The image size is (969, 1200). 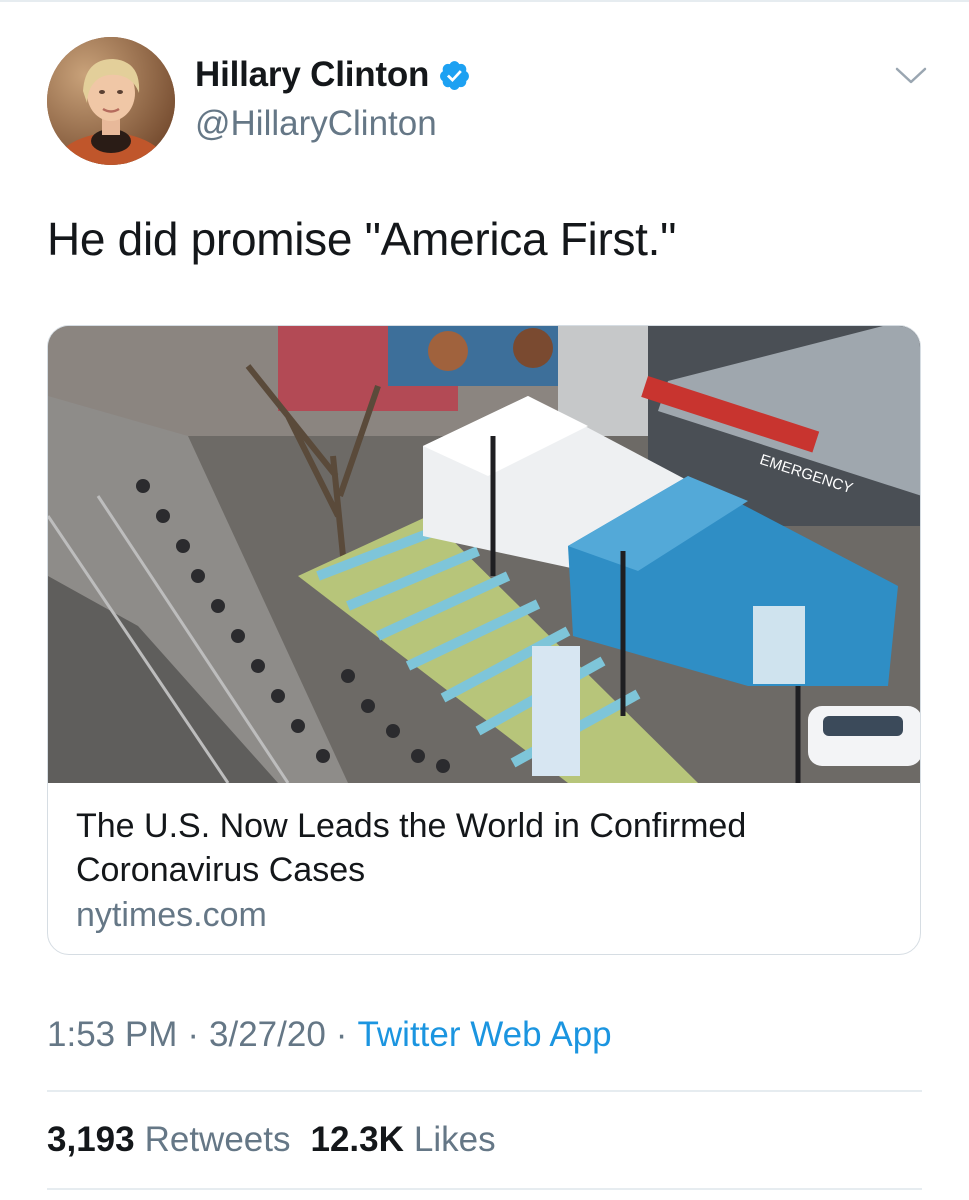 I want to click on tweet-stats: 3,193 Retweets 12.3K Likes, so click(x=271, y=1140).